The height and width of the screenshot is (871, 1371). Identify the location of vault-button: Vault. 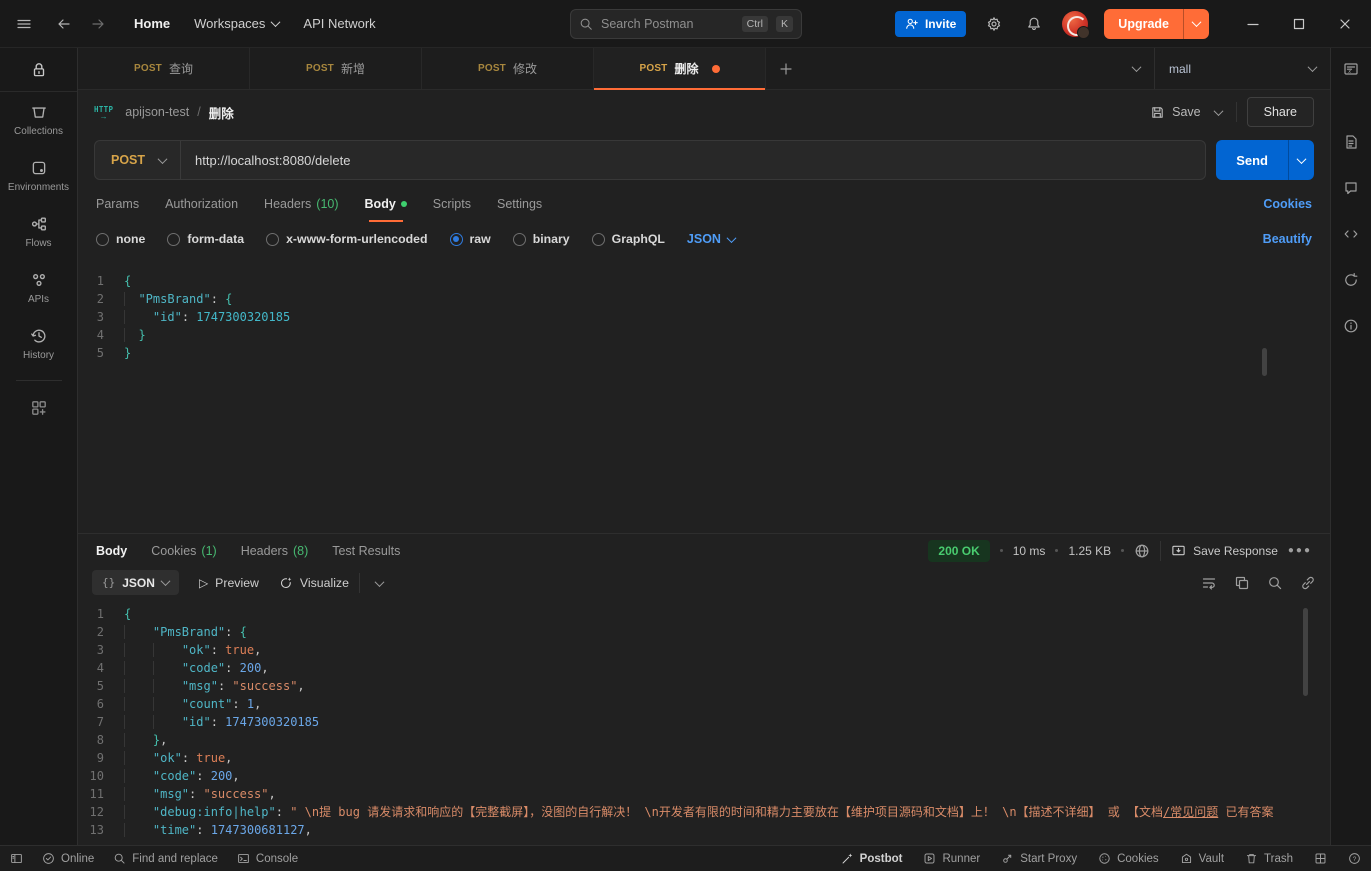
(1202, 858).